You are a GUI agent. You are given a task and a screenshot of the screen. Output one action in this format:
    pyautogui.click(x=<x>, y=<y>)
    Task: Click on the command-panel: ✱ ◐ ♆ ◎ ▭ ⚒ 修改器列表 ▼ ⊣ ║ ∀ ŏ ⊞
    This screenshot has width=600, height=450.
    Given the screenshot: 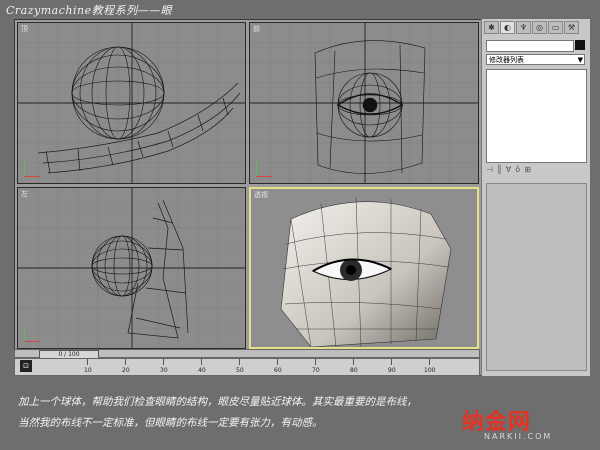 What is the action you would take?
    pyautogui.click(x=535, y=197)
    